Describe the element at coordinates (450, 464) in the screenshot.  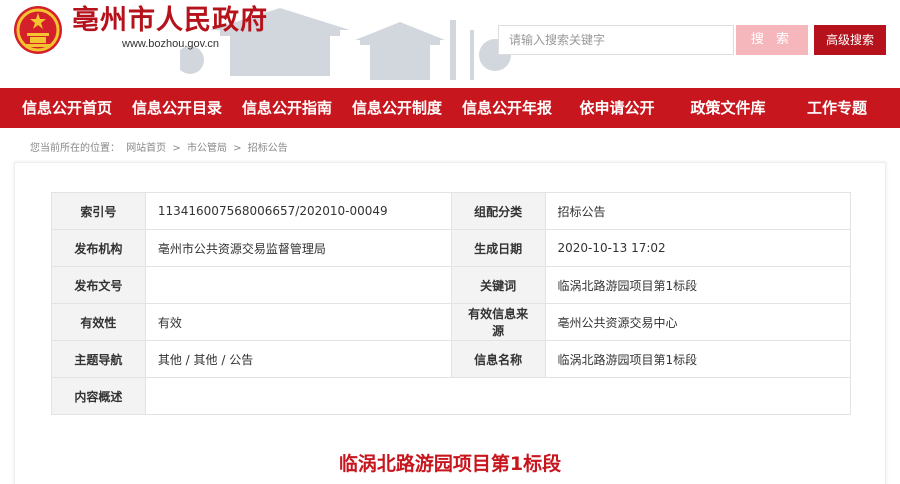
I see `document-title: 临涡北路游园项目第1标段` at that location.